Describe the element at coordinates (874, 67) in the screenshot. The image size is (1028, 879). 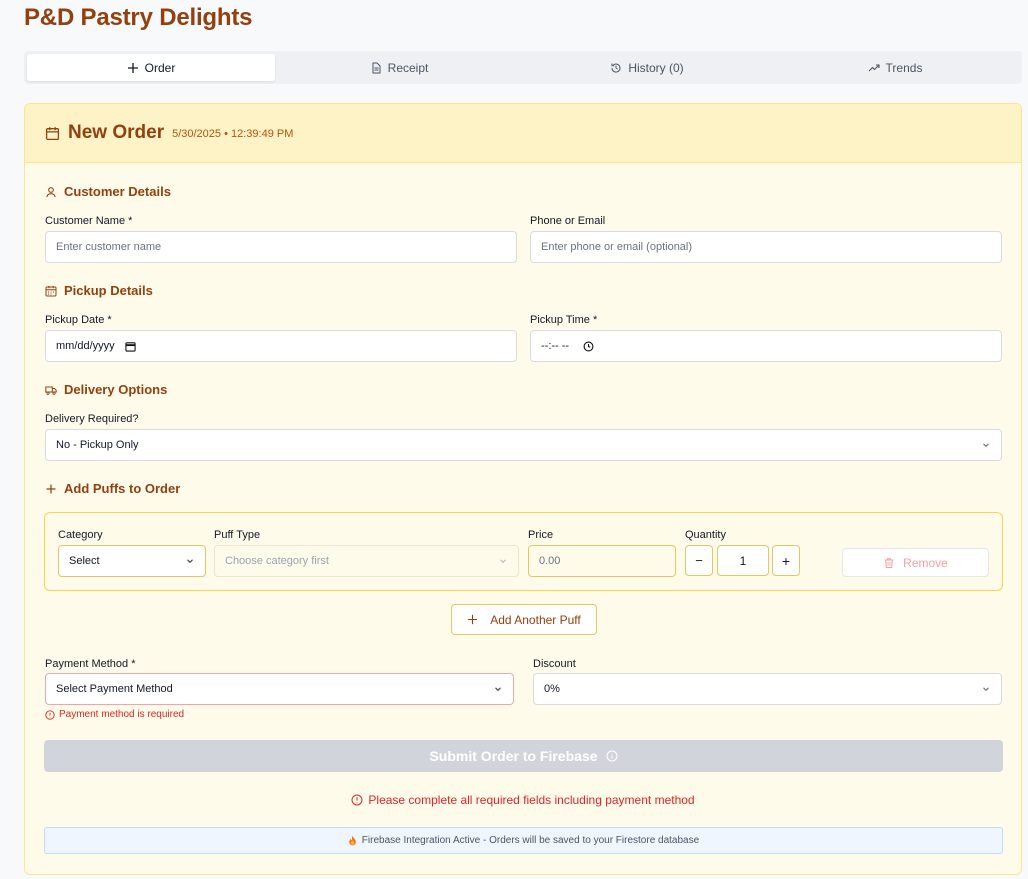
I see `trending-up-icon` at that location.